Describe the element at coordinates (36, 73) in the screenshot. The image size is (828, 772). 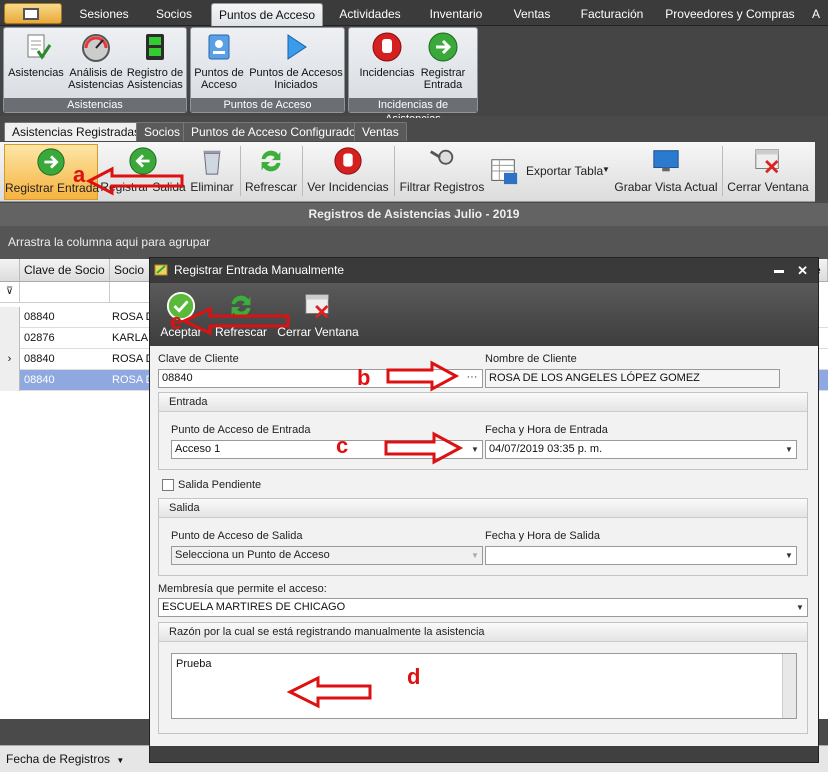
I see `asistencias-label: Asistencias` at that location.